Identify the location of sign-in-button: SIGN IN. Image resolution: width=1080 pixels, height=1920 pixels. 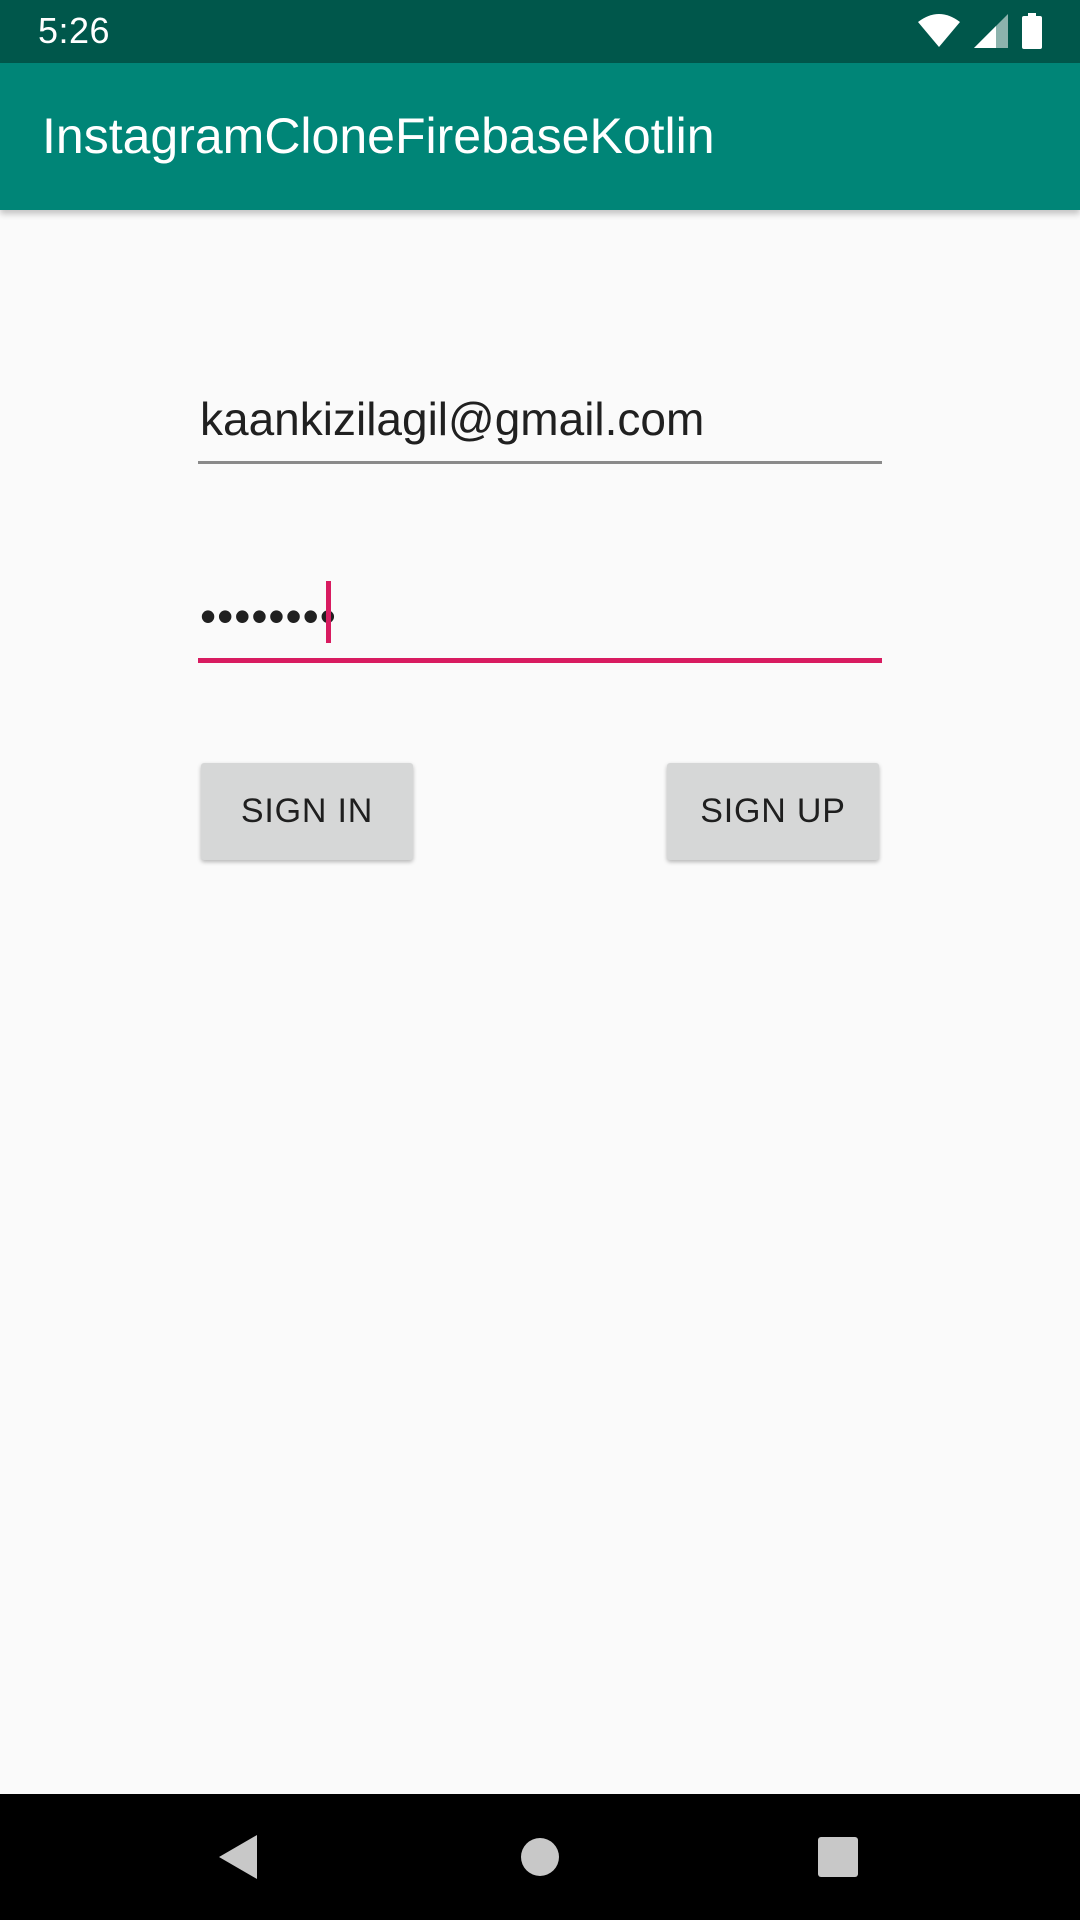
(307, 811).